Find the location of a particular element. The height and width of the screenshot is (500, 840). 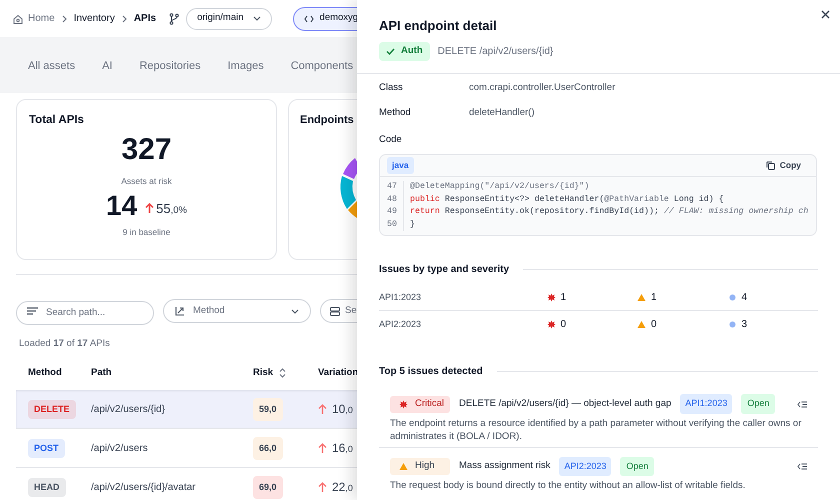

line-number: 48 is located at coordinates (392, 199).